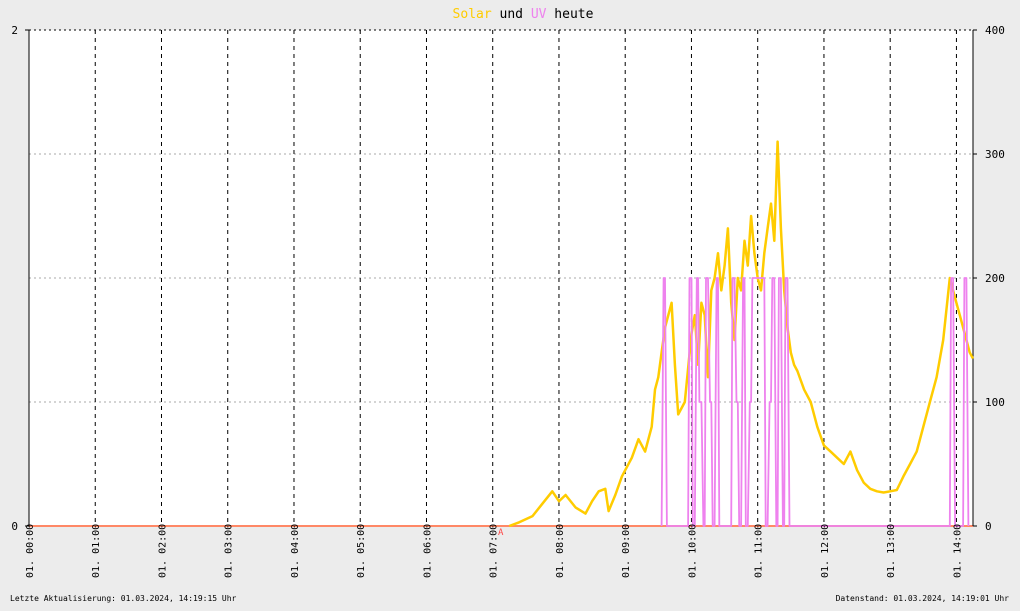 The width and height of the screenshot is (1020, 611). I want to click on left-tick-label: 0, so click(14, 526).